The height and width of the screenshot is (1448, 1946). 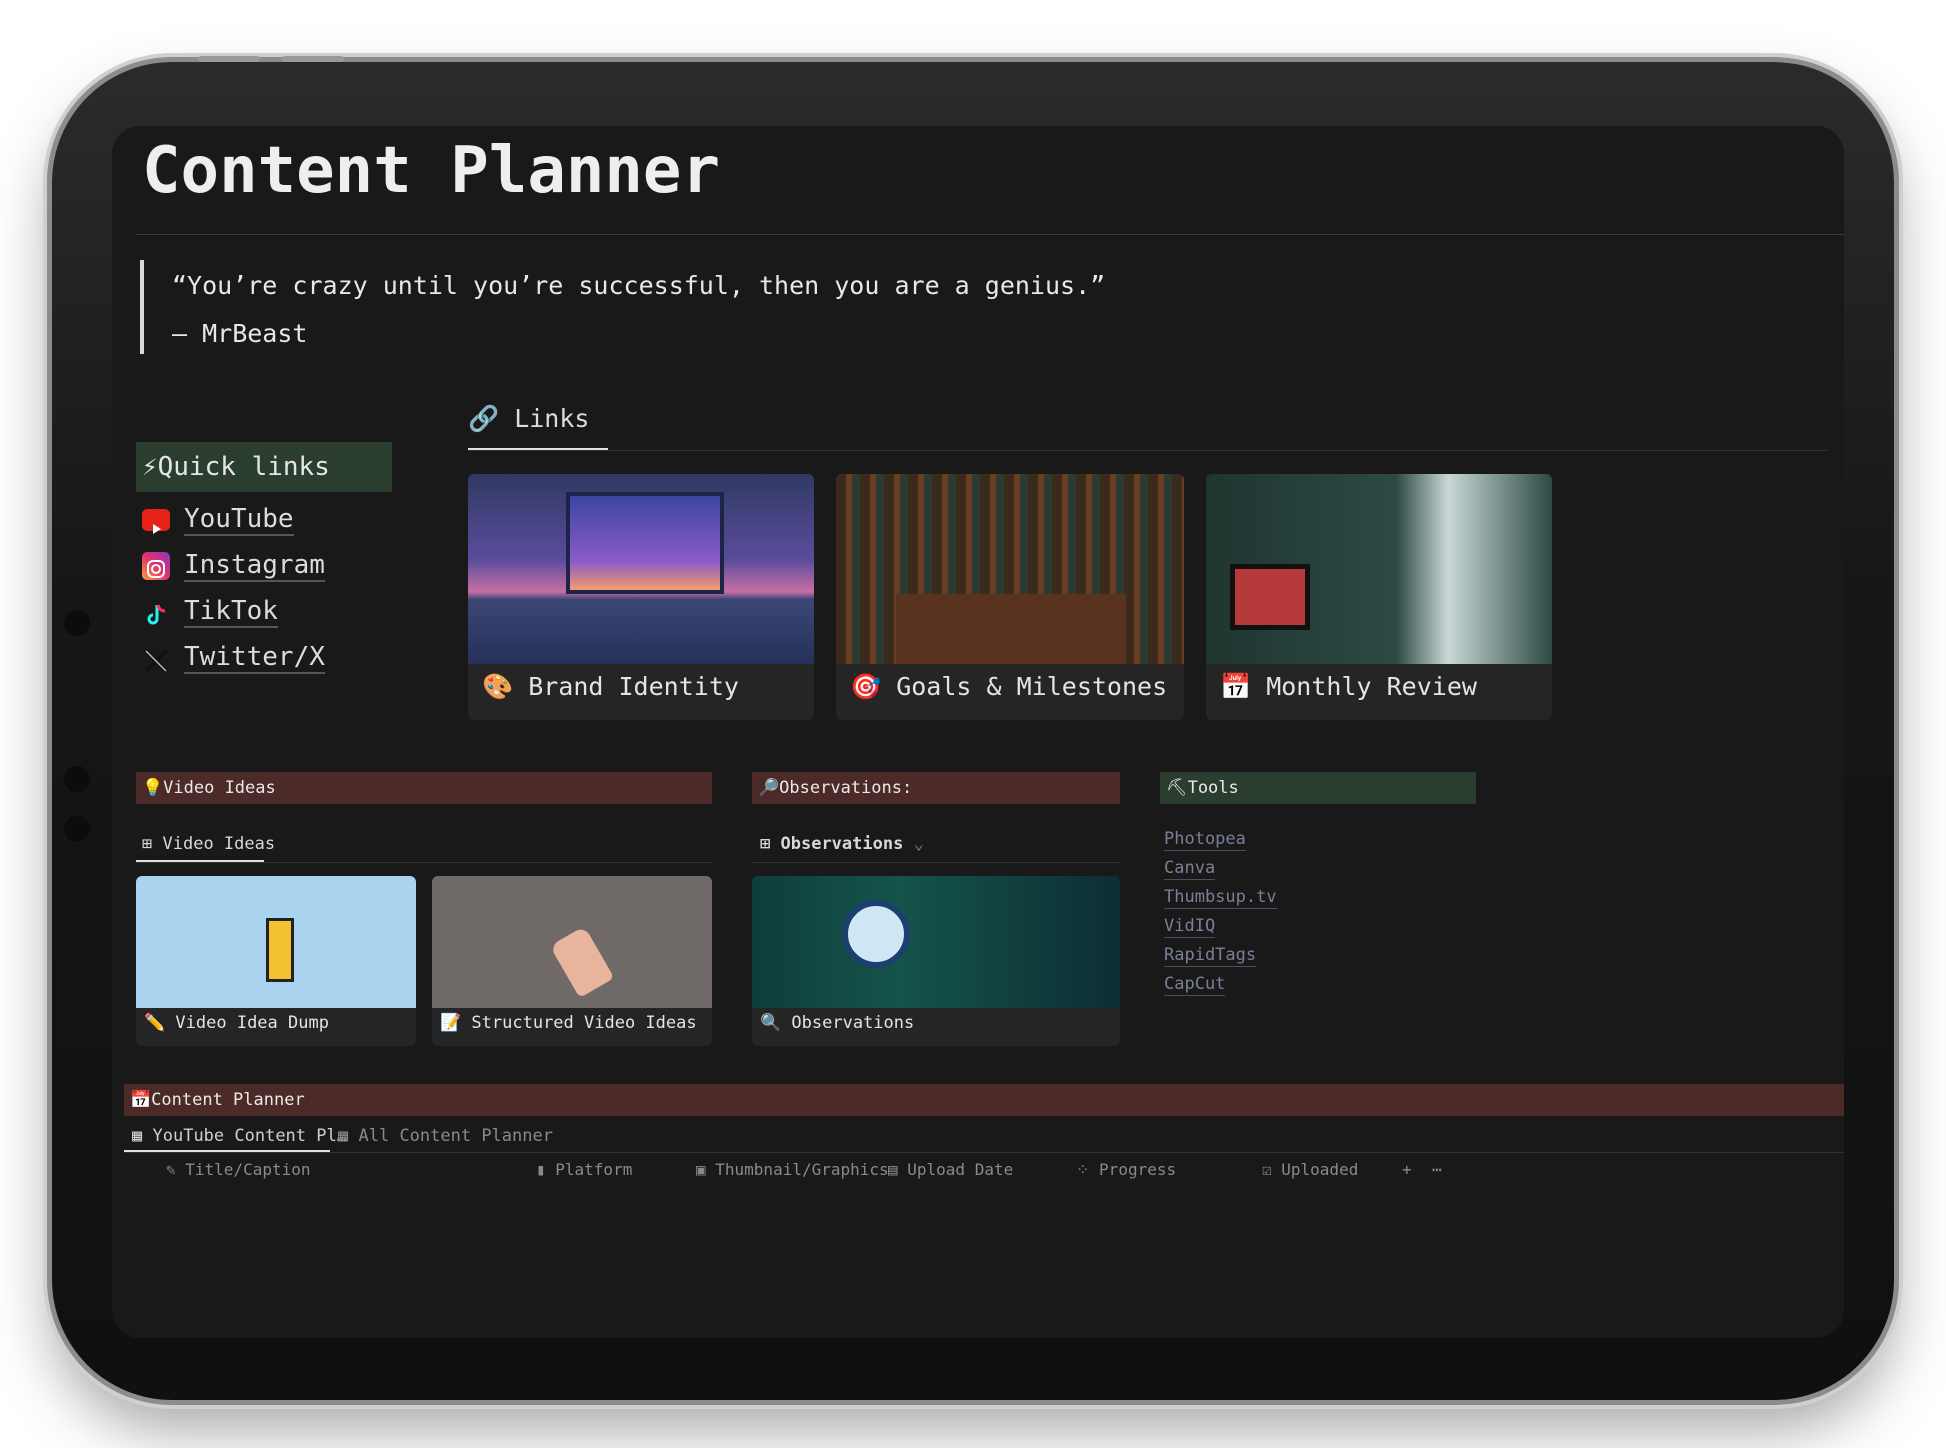 I want to click on quote-author: – MrBeast, so click(x=240, y=333).